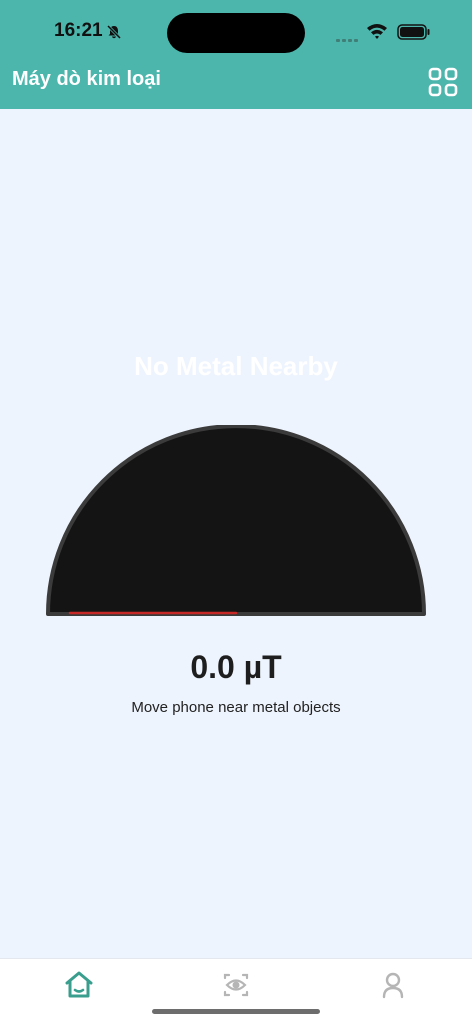 The width and height of the screenshot is (472, 1025). What do you see at coordinates (86, 79) in the screenshot?
I see `app-title: Máy dò kim loại` at bounding box center [86, 79].